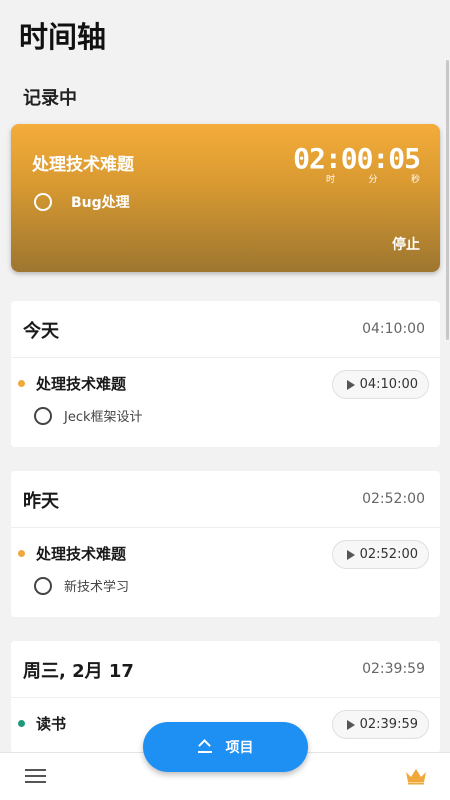 The width and height of the screenshot is (450, 800). I want to click on project-time: 02:52:00, so click(388, 554).